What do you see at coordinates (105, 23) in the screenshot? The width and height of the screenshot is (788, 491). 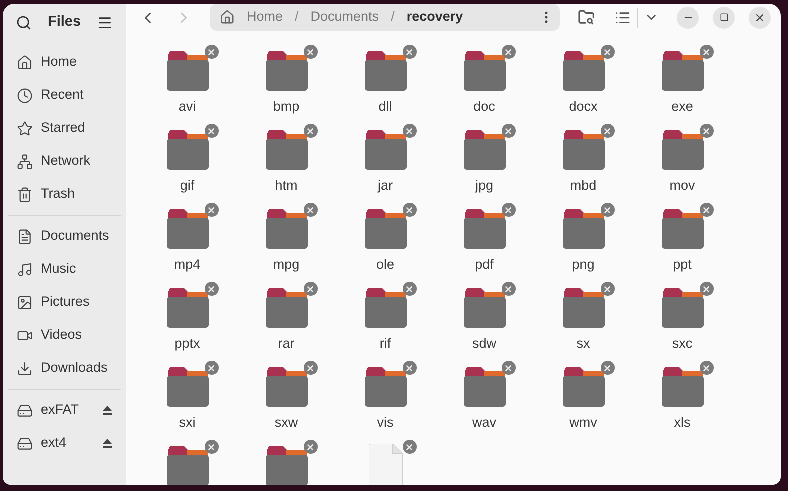 I see `menu-icon` at bounding box center [105, 23].